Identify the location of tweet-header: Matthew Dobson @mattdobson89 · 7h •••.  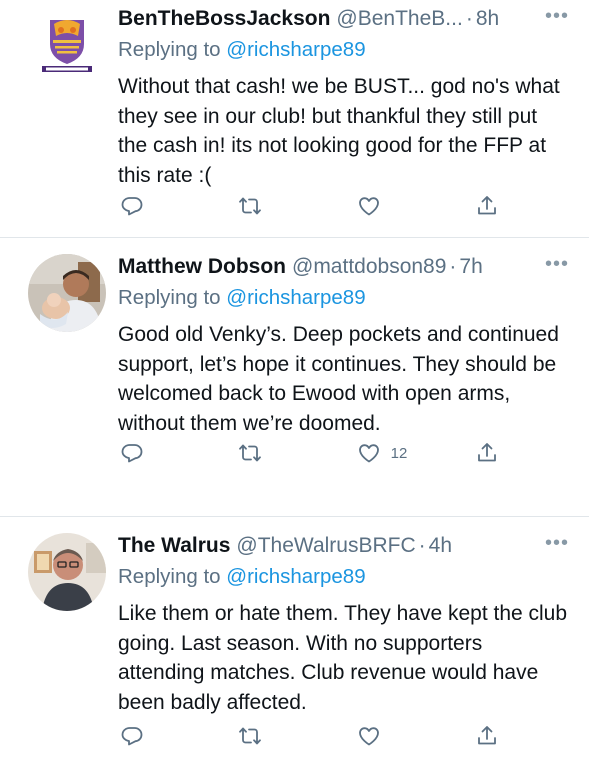
(343, 267).